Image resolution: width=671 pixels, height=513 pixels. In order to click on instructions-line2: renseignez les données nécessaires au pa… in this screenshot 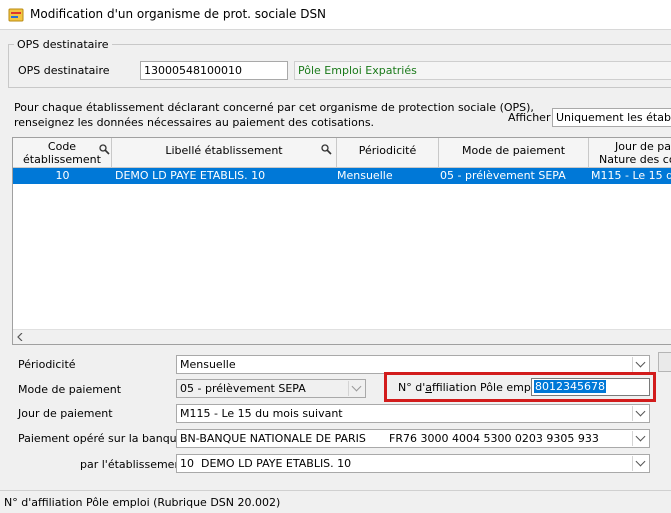, I will do `click(194, 122)`.